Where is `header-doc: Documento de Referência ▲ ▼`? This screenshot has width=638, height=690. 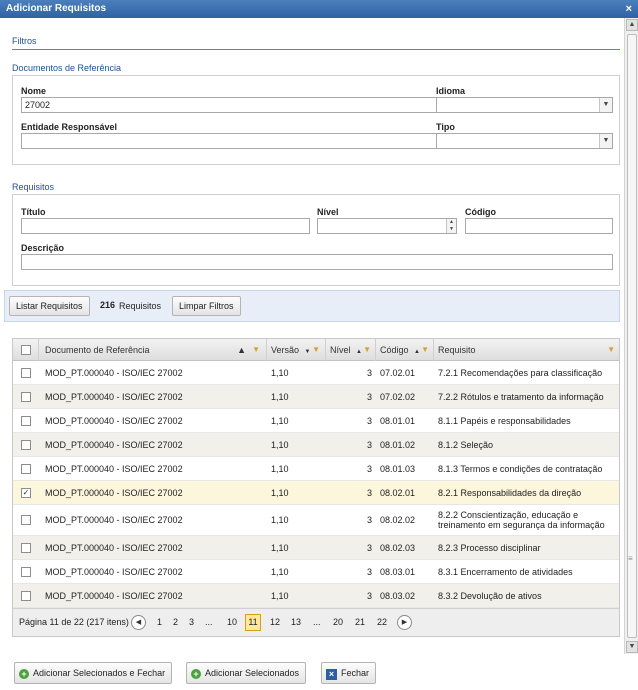
header-doc: Documento de Referência ▲ ▼ is located at coordinates (153, 350).